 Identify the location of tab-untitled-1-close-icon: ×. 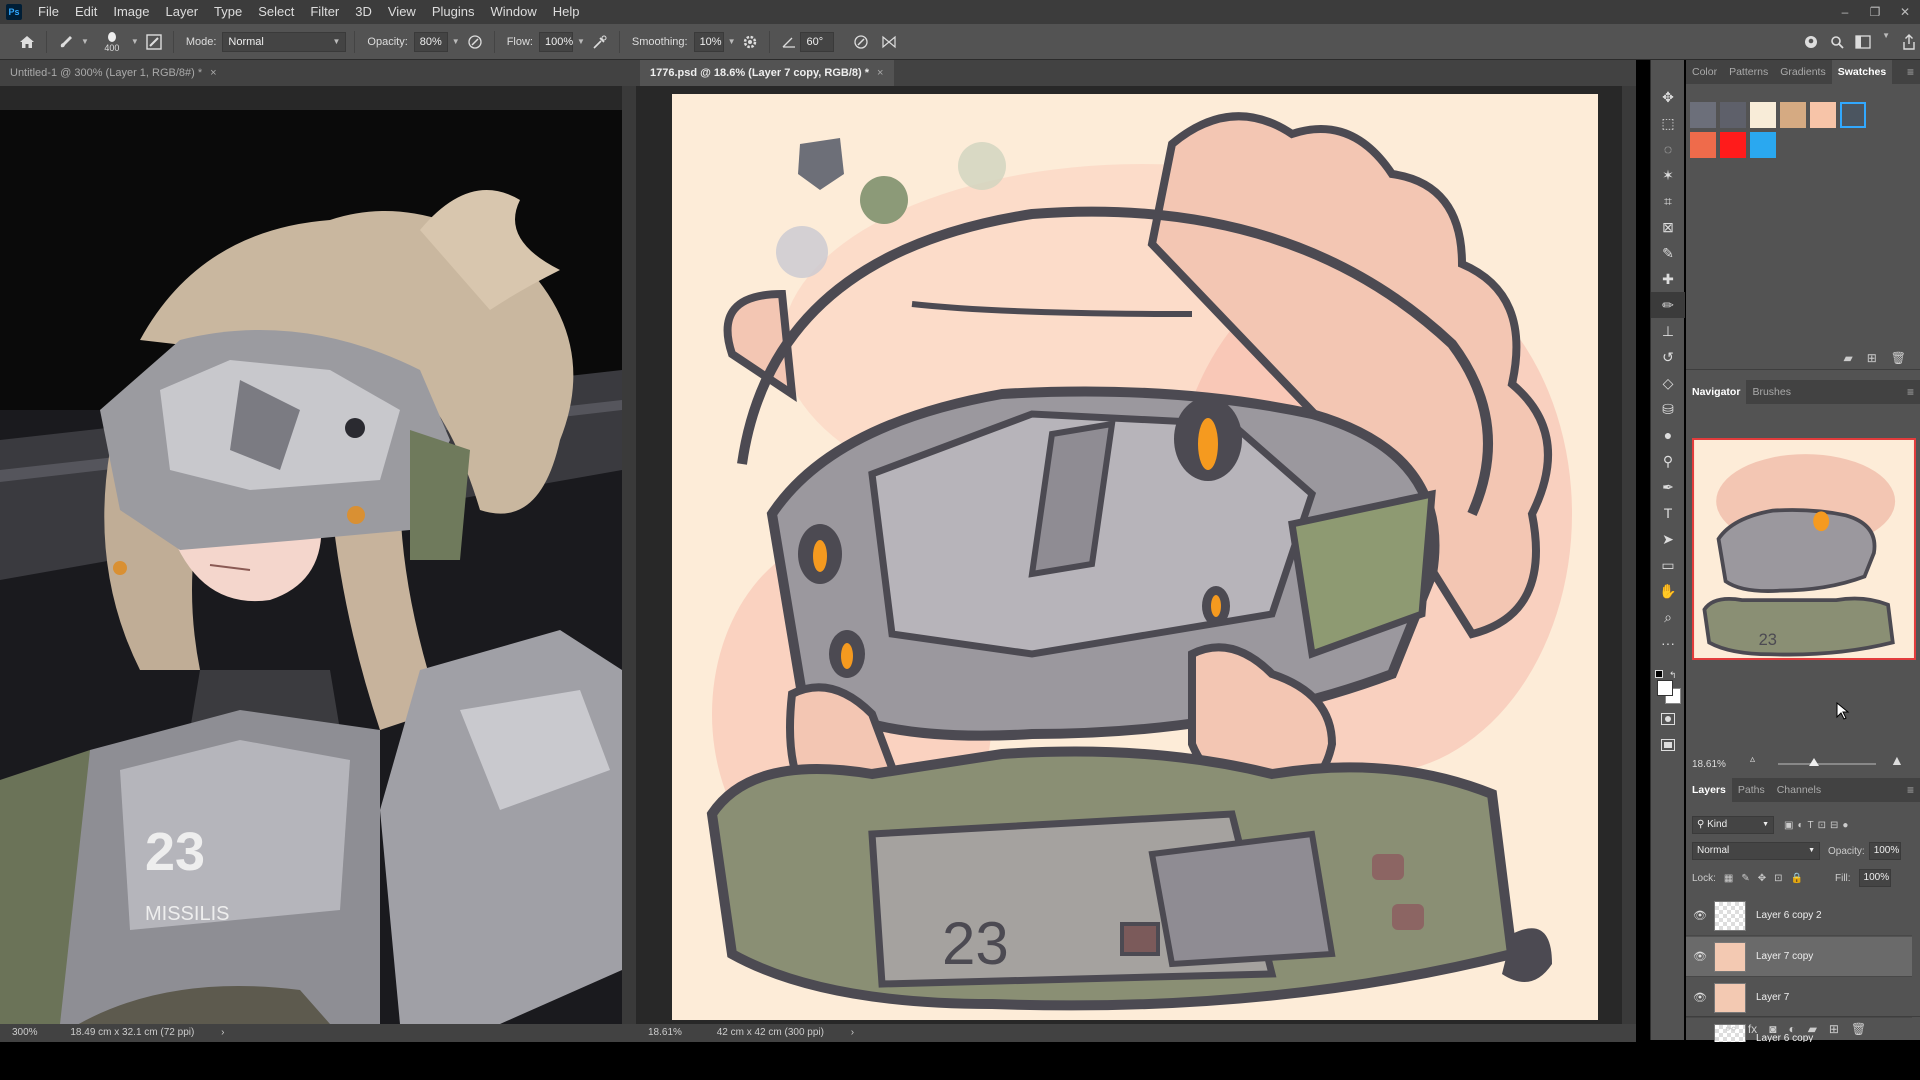
(213, 73).